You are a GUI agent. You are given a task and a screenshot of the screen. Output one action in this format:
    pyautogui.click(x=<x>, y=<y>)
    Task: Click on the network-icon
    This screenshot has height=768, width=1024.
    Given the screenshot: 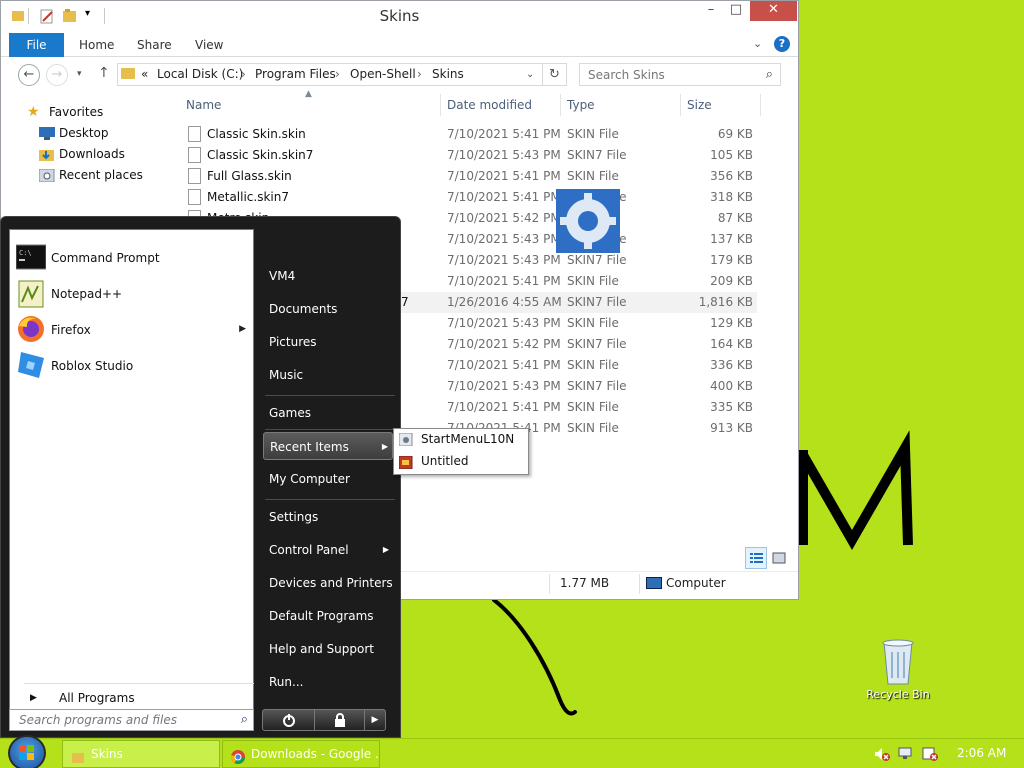 What is the action you would take?
    pyautogui.click(x=905, y=754)
    